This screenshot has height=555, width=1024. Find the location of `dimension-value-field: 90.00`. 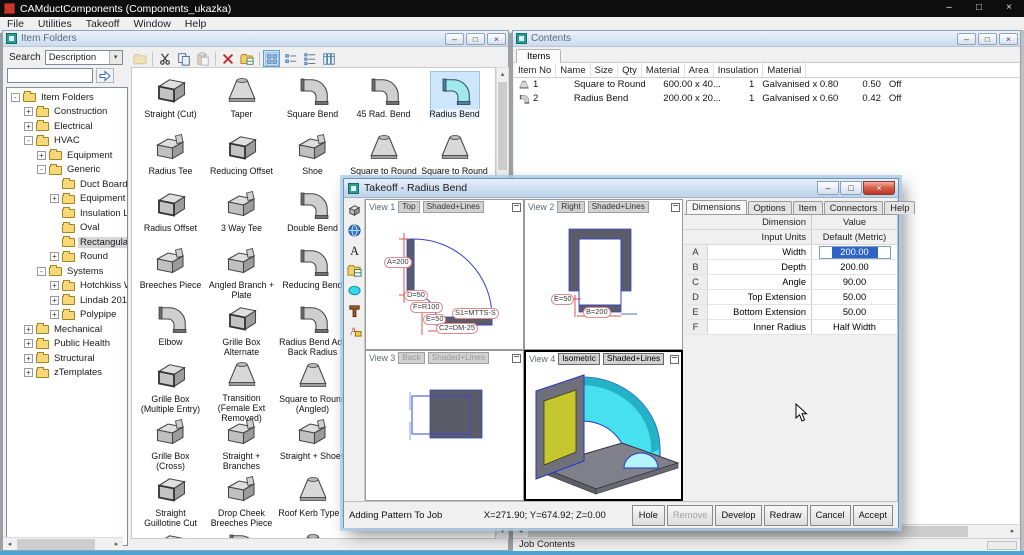

dimension-value-field: 90.00 is located at coordinates (854, 282).